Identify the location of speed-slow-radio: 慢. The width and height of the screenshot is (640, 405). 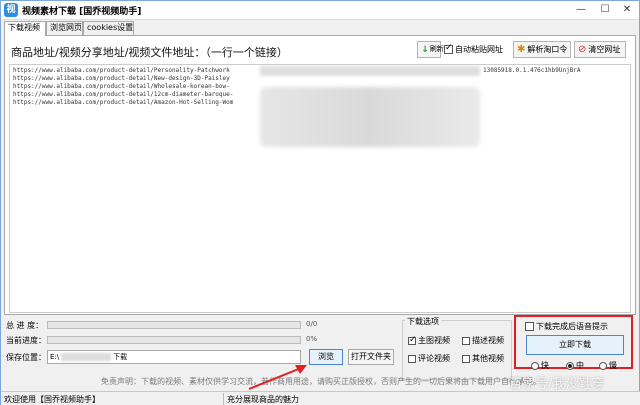
(608, 365).